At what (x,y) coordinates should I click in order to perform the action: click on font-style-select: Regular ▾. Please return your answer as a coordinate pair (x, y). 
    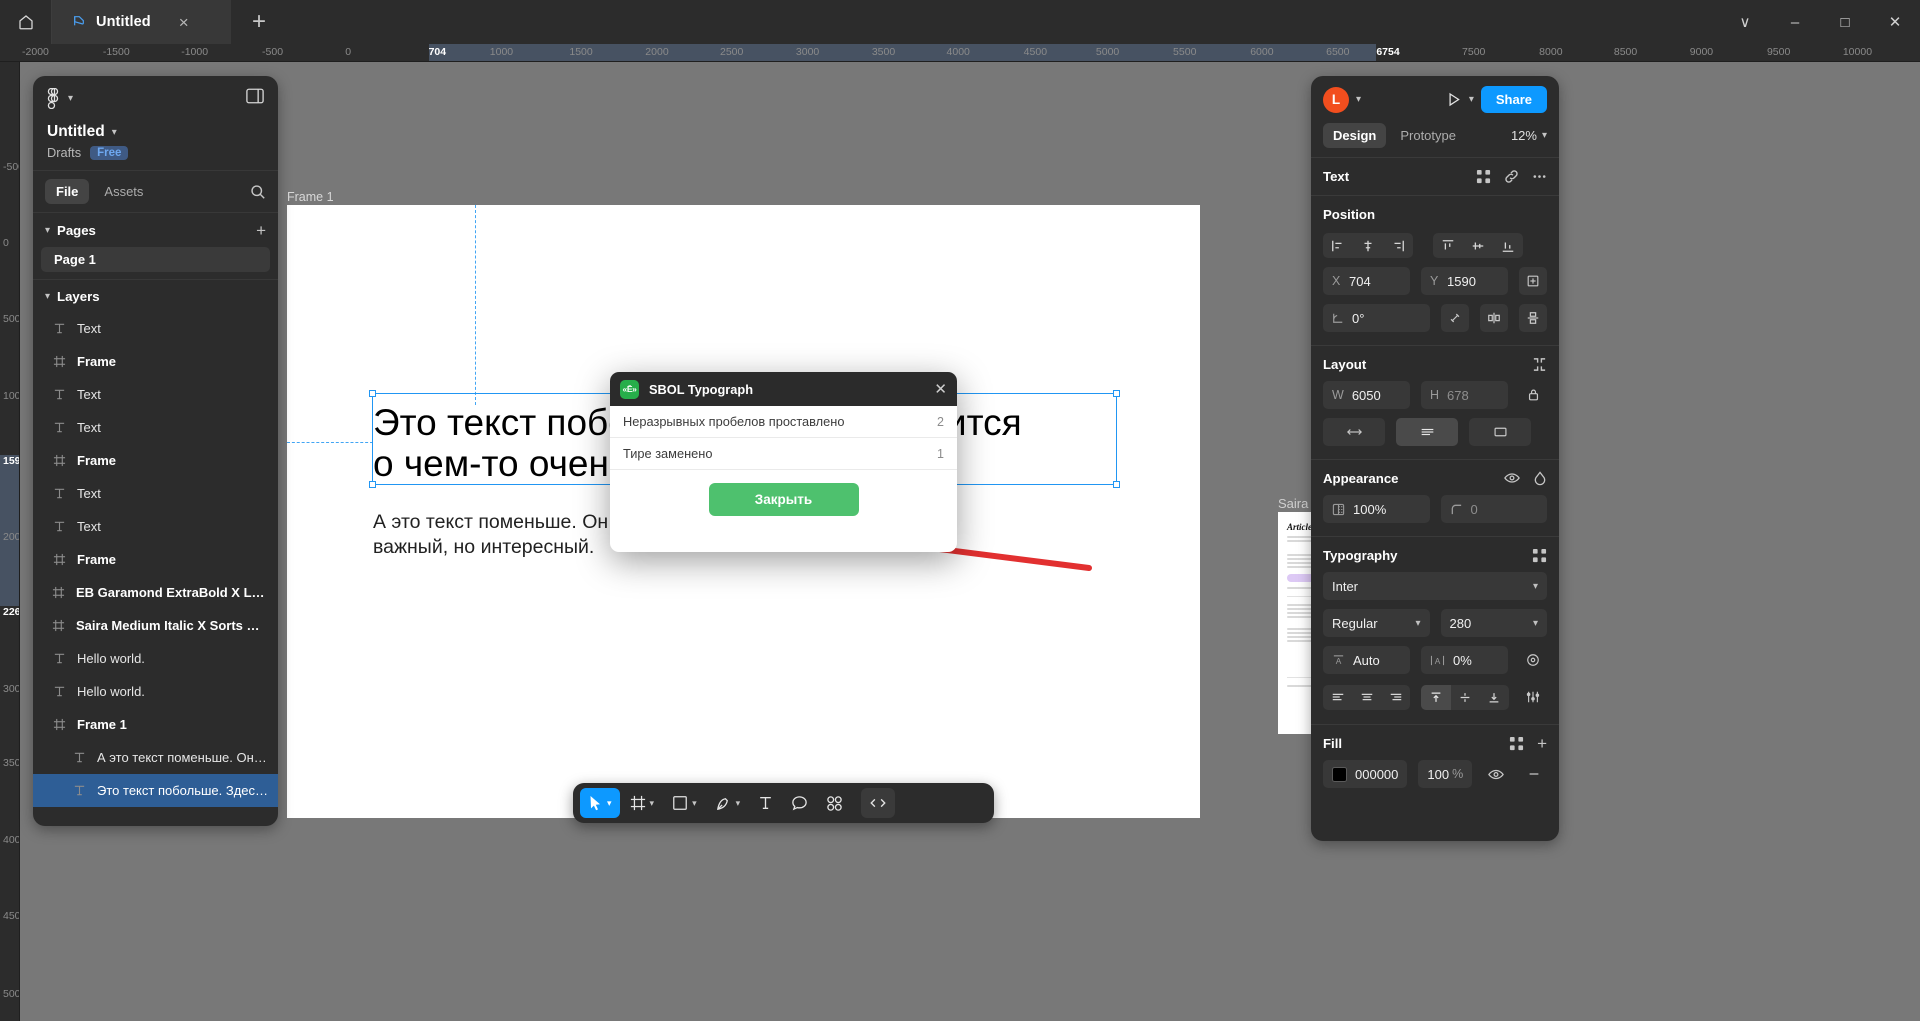
    Looking at the image, I should click on (1376, 623).